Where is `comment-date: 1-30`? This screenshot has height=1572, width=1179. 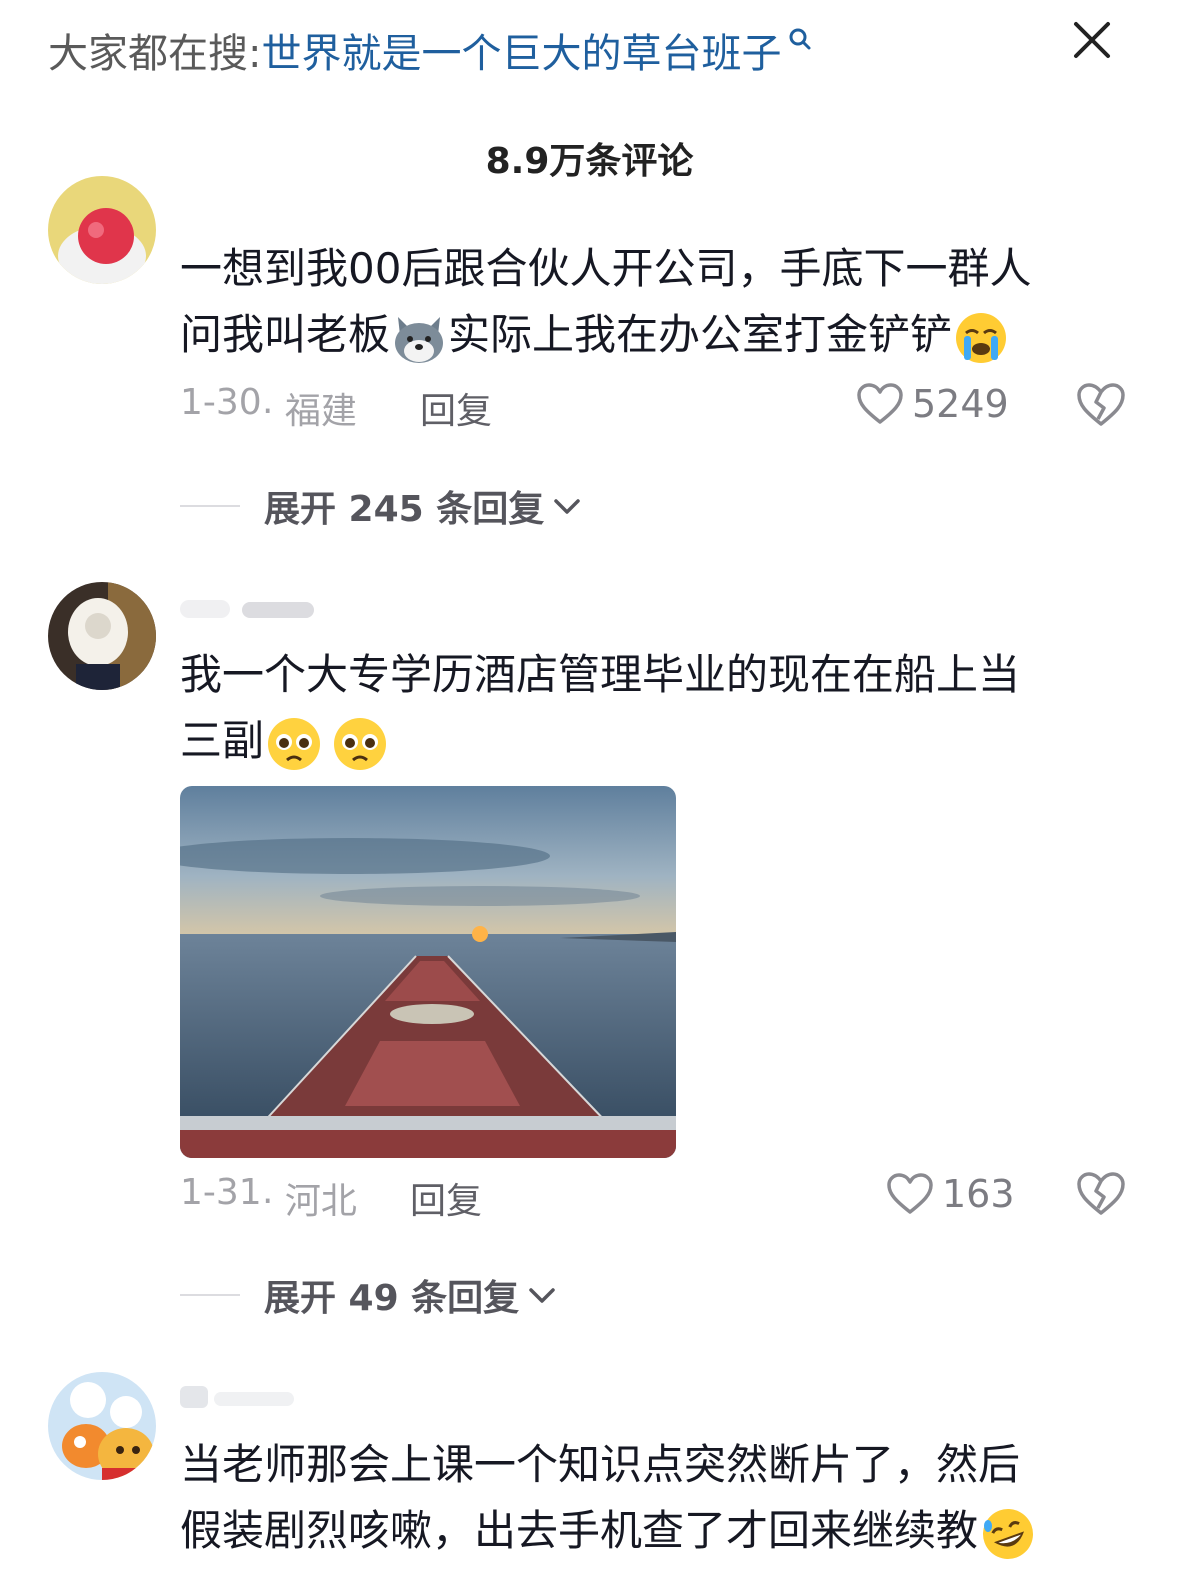
comment-date: 1-30 is located at coordinates (221, 402).